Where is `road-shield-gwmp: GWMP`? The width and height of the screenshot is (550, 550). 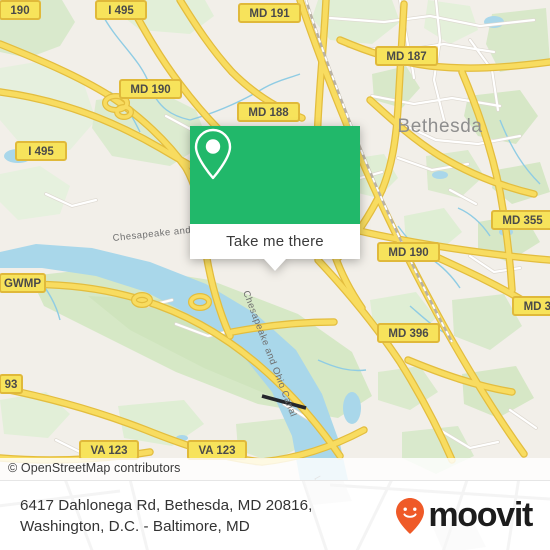
road-shield-gwmp: GWMP is located at coordinates (23, 283).